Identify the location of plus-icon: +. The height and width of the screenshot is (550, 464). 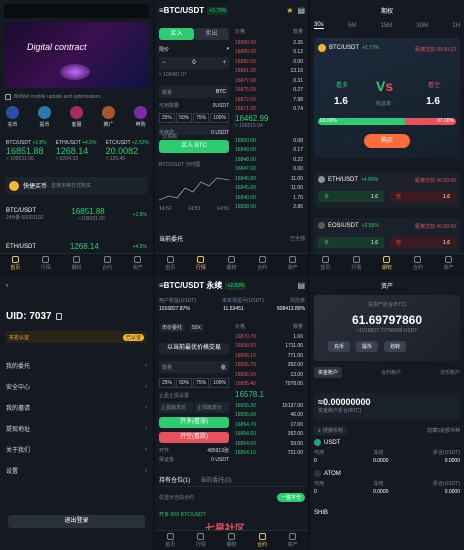
(224, 63).